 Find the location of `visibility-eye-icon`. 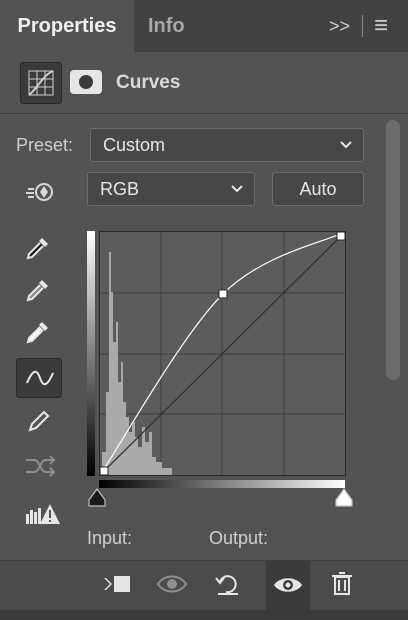

visibility-eye-icon is located at coordinates (288, 585).